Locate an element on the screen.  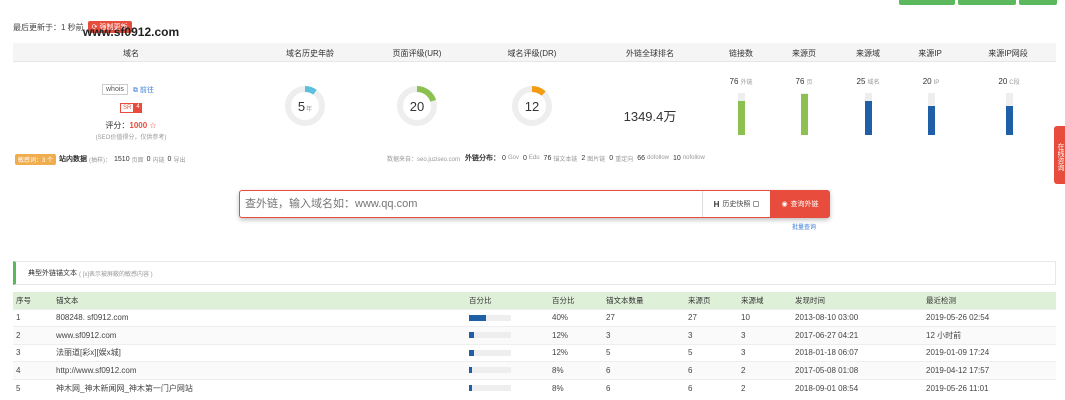
ip-segment-bar-fill is located at coordinates (1009, 120).